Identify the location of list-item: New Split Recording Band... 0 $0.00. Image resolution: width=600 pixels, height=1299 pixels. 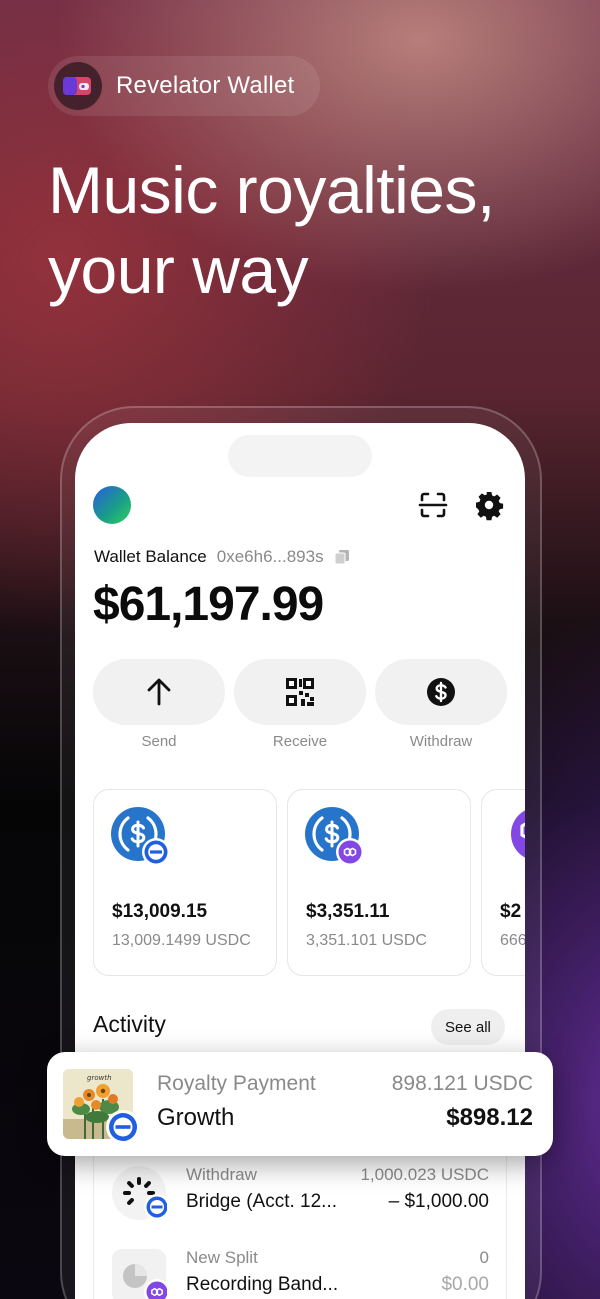
(291, 1273).